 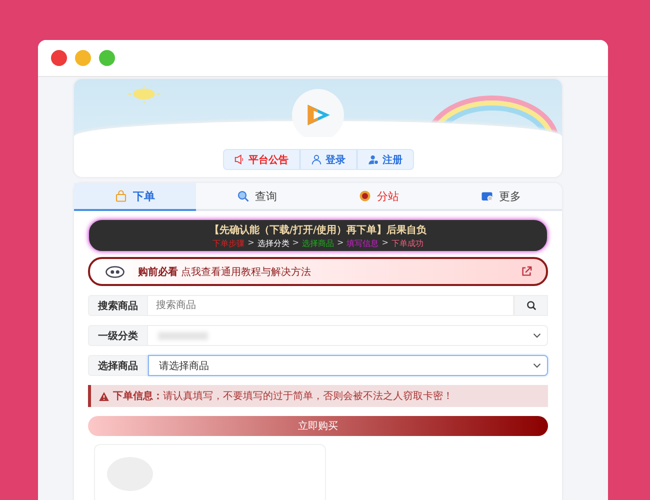 What do you see at coordinates (83, 58) in the screenshot?
I see `minimize-dot-icon` at bounding box center [83, 58].